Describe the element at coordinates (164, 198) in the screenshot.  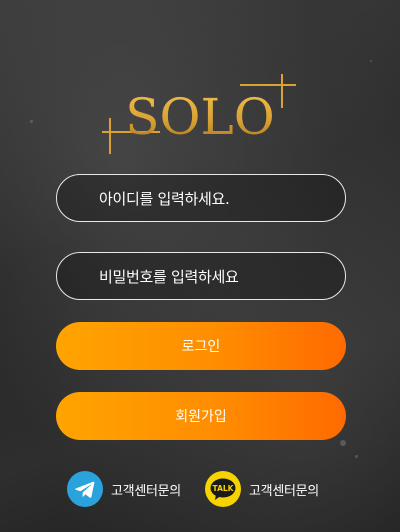
I see `id-placeholder: 아이디를 입력하세요.` at that location.